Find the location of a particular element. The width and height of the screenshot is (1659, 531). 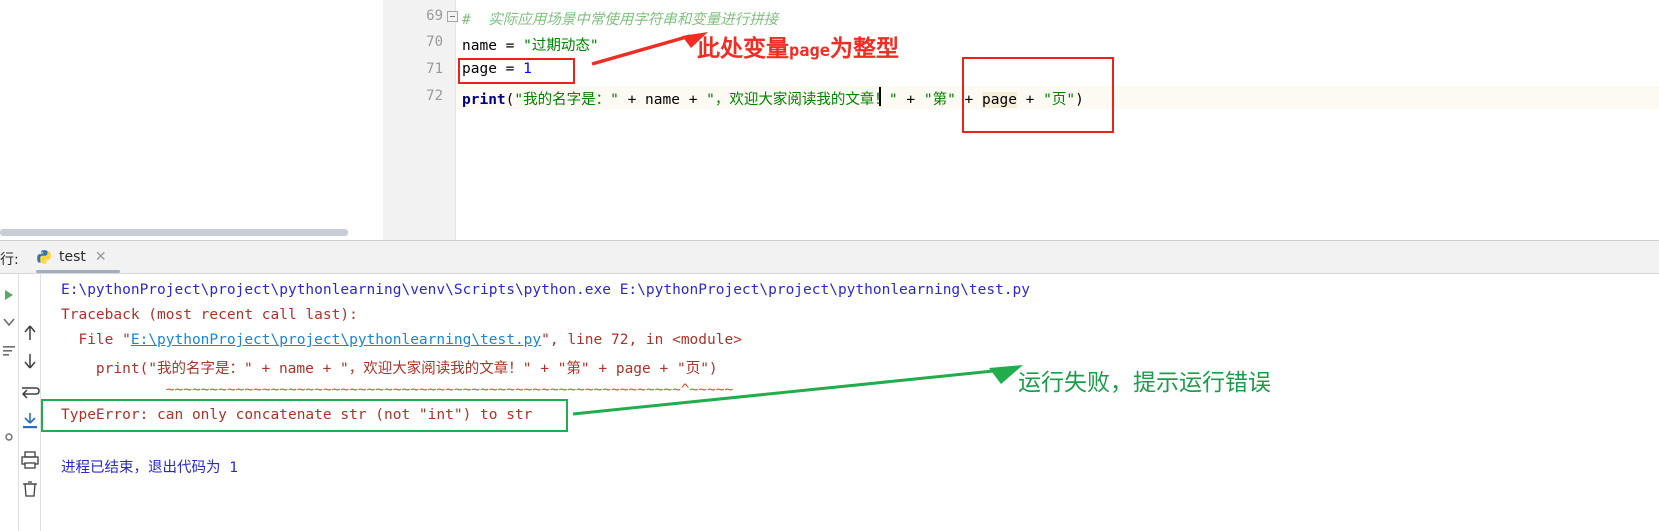

scroll-up-icon is located at coordinates (30, 333).